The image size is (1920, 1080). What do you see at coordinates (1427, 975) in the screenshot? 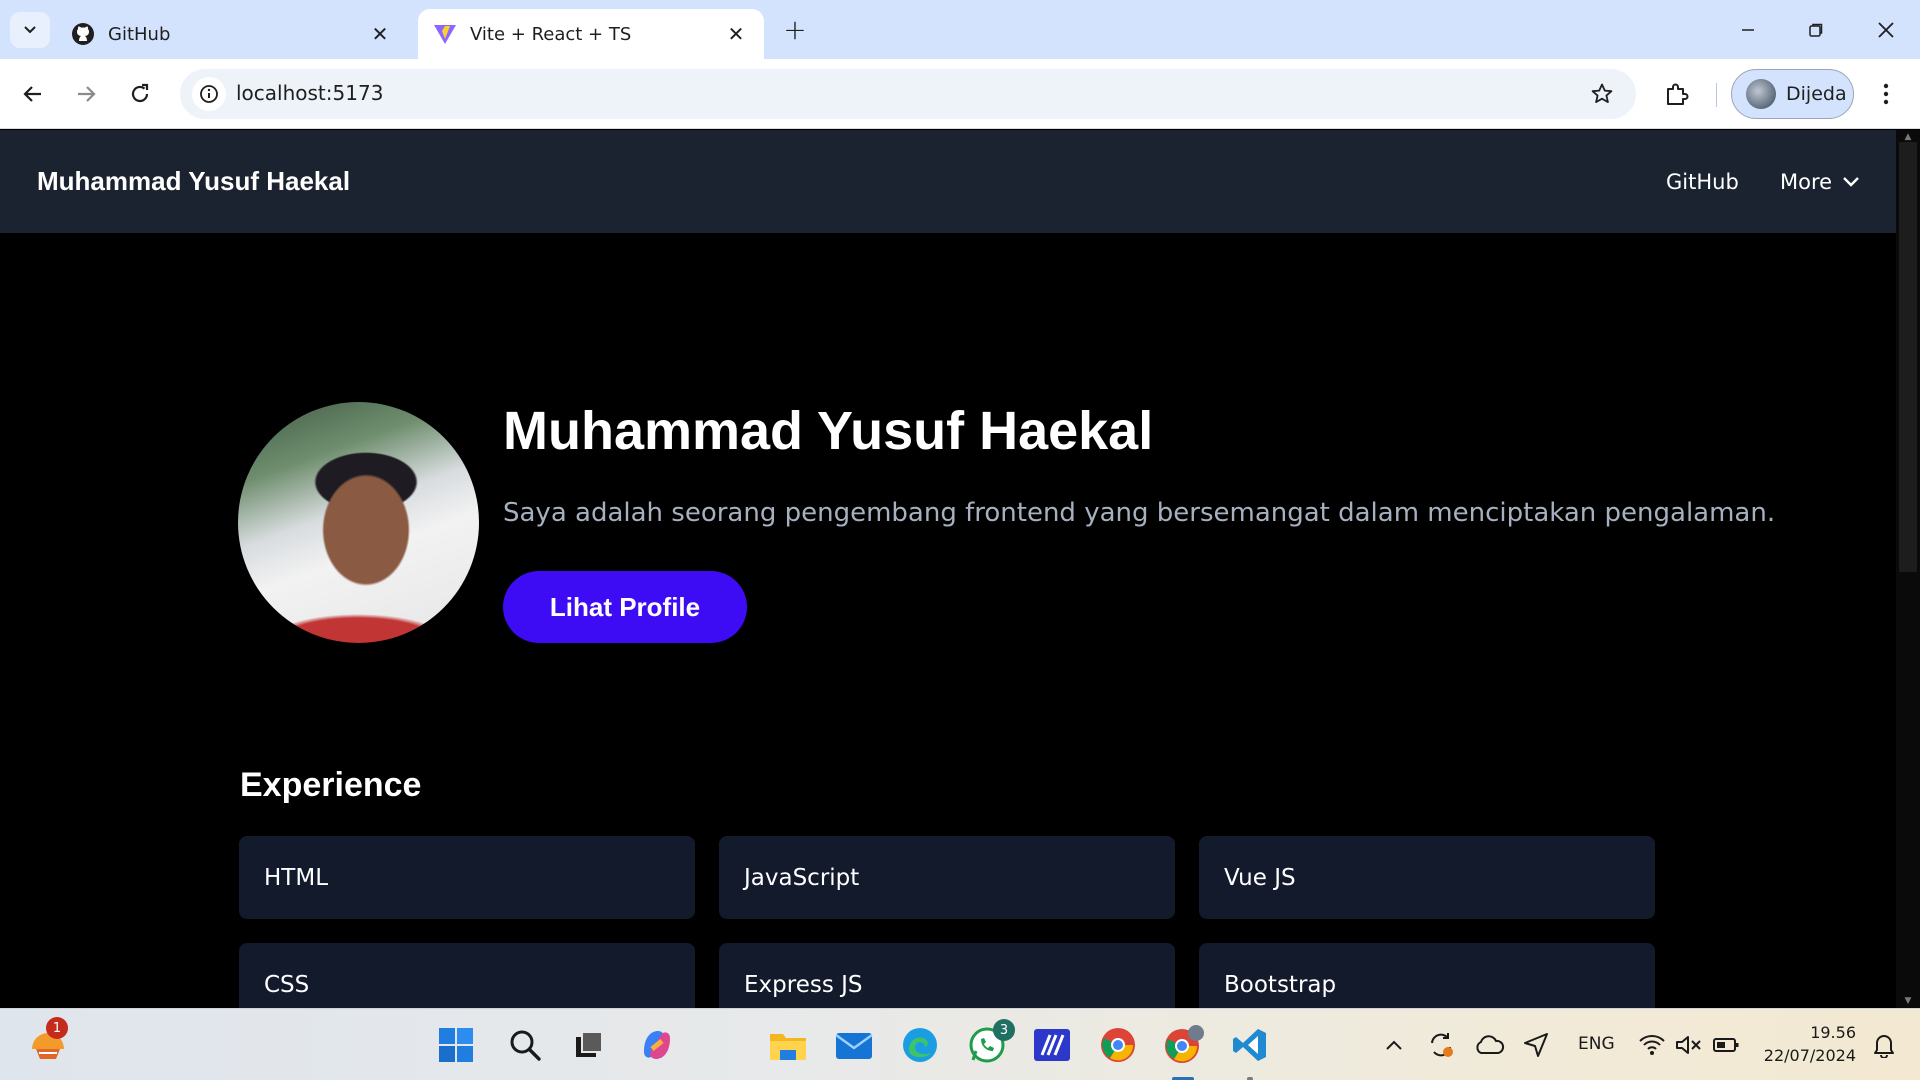
I see `experience-card: Bootstrap` at bounding box center [1427, 975].